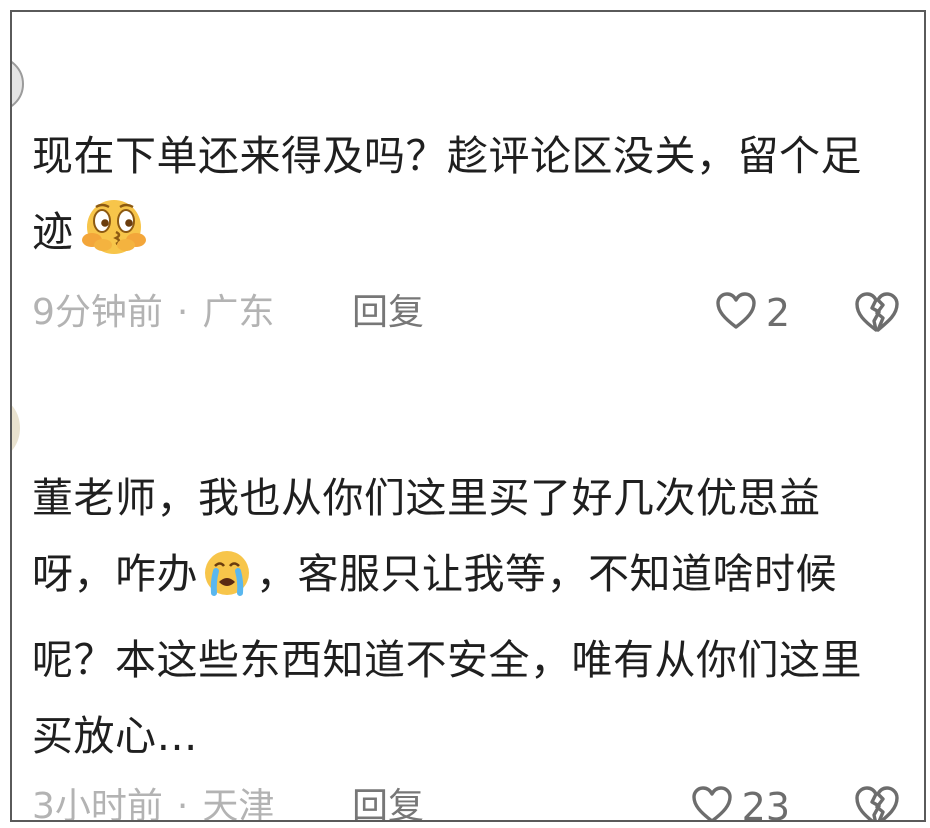  What do you see at coordinates (765, 803) in the screenshot?
I see `like-count: 23` at bounding box center [765, 803].